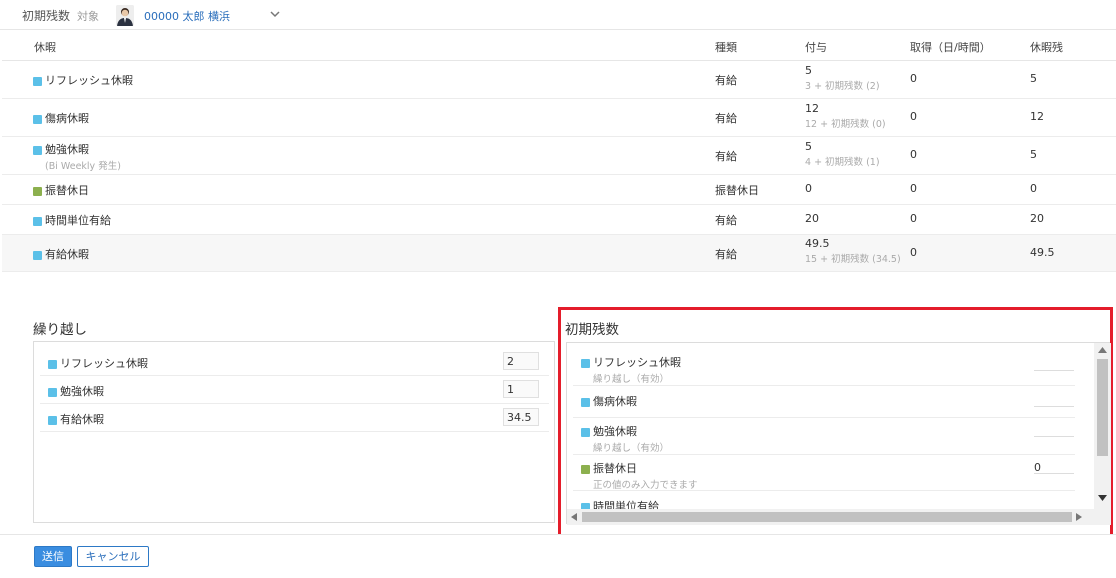 This screenshot has width=1116, height=578. I want to click on leave-name-text: 時間単位有給, so click(78, 220).